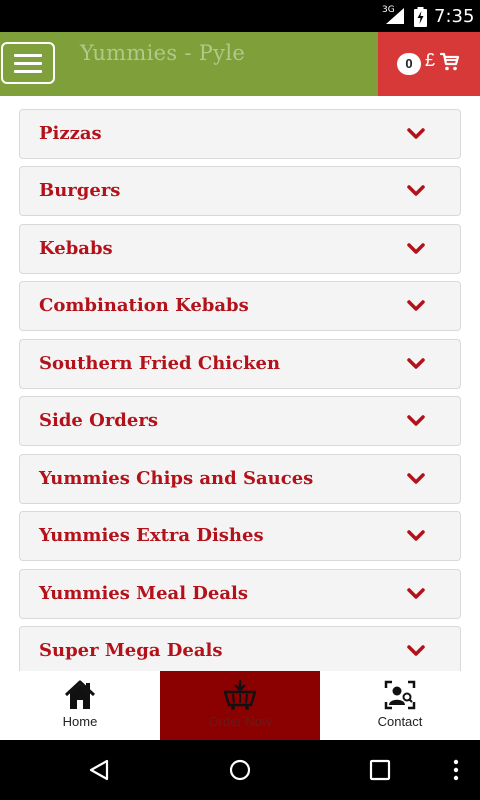 This screenshot has height=800, width=480. I want to click on category-item-combination-kebabs: Combination Kebabs, so click(240, 306).